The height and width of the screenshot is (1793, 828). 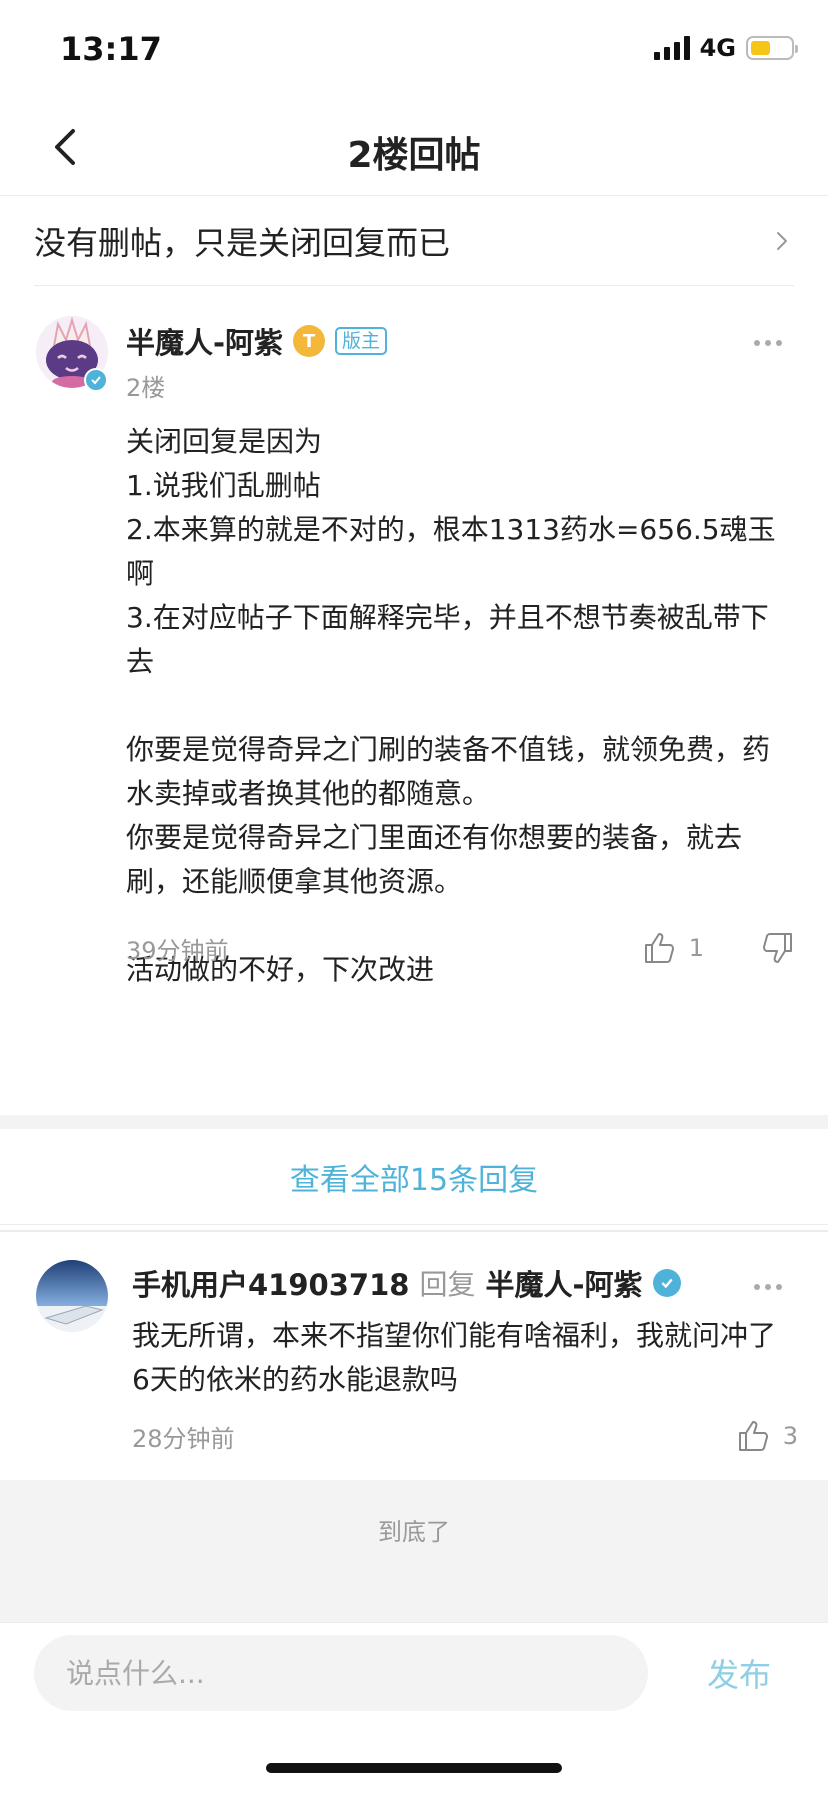 What do you see at coordinates (717, 48) in the screenshot?
I see `network-label: 4G` at bounding box center [717, 48].